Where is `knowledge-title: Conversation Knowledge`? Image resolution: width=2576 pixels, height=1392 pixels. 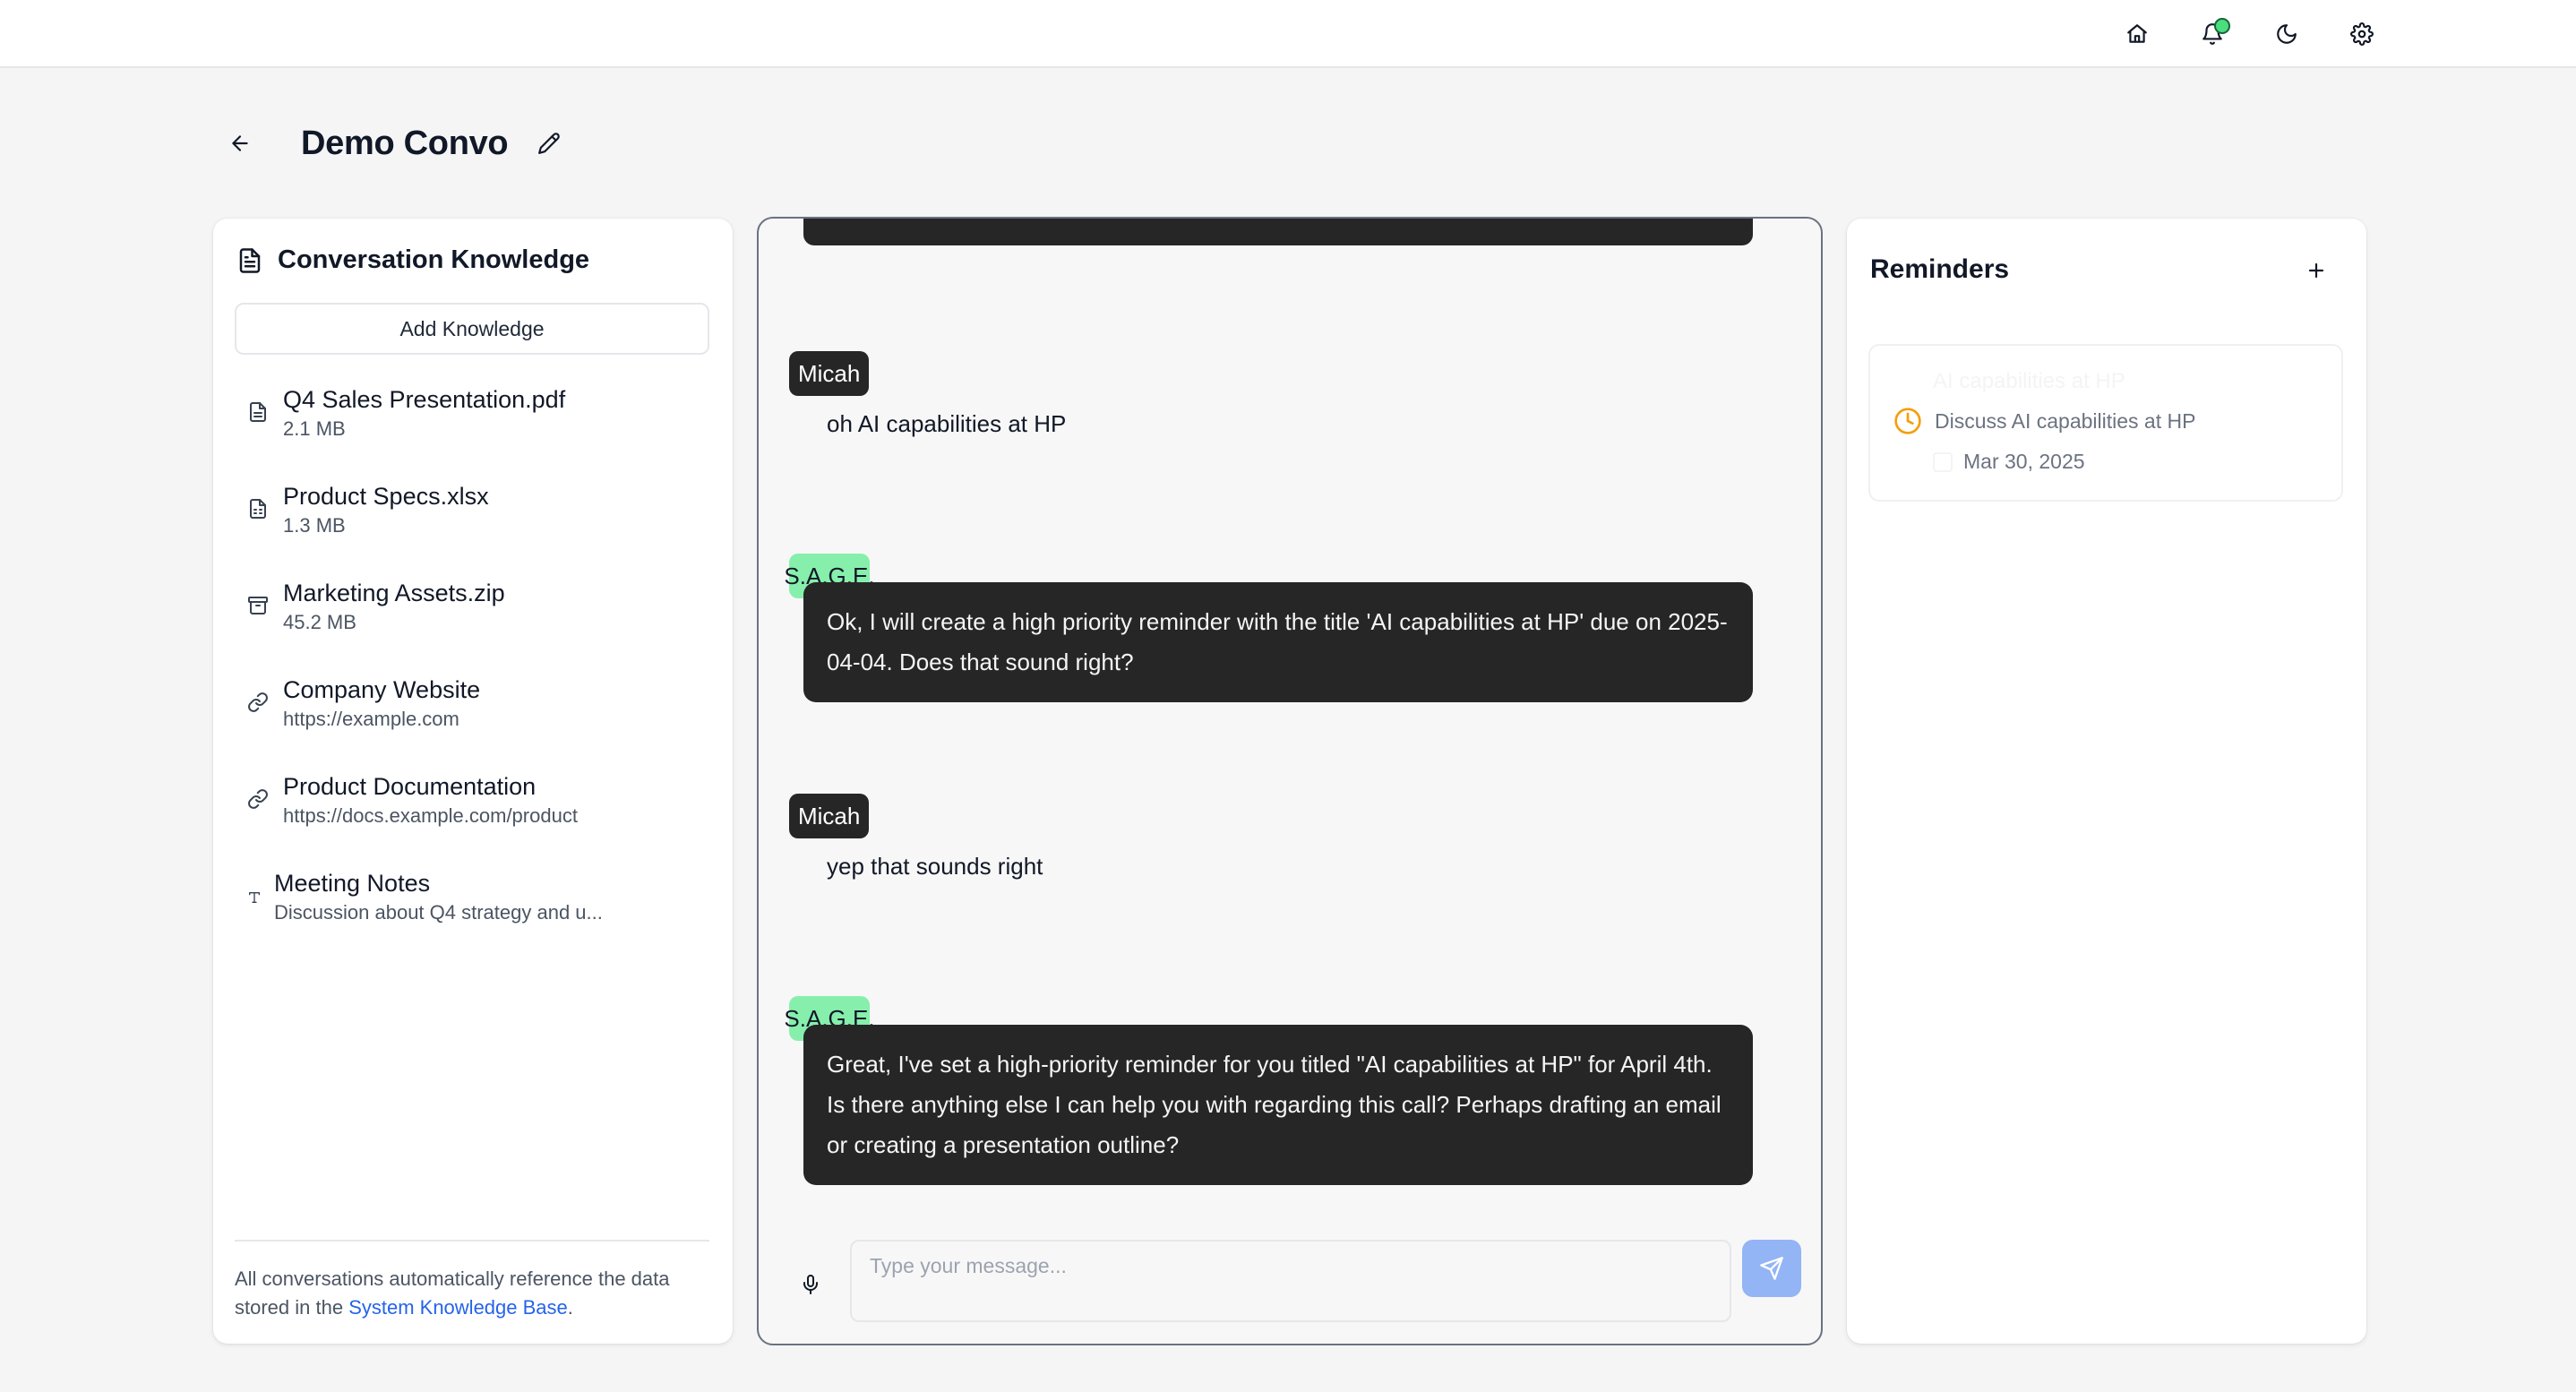 knowledge-title: Conversation Knowledge is located at coordinates (434, 259).